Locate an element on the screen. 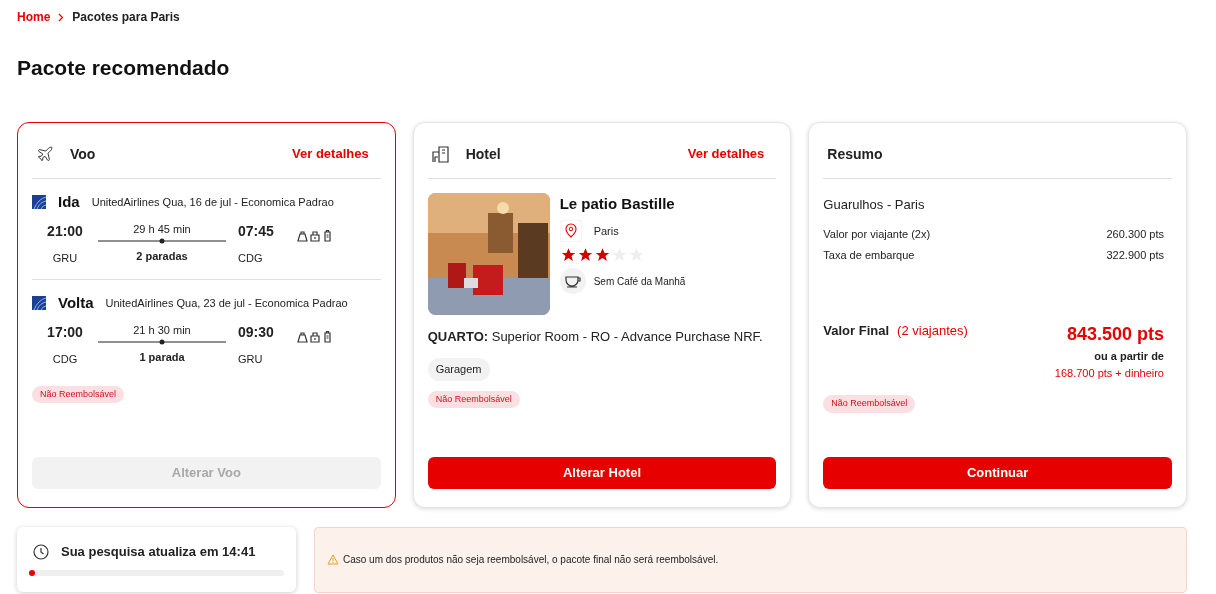 The image size is (1216, 594). leg-label: Ida is located at coordinates (69, 201).